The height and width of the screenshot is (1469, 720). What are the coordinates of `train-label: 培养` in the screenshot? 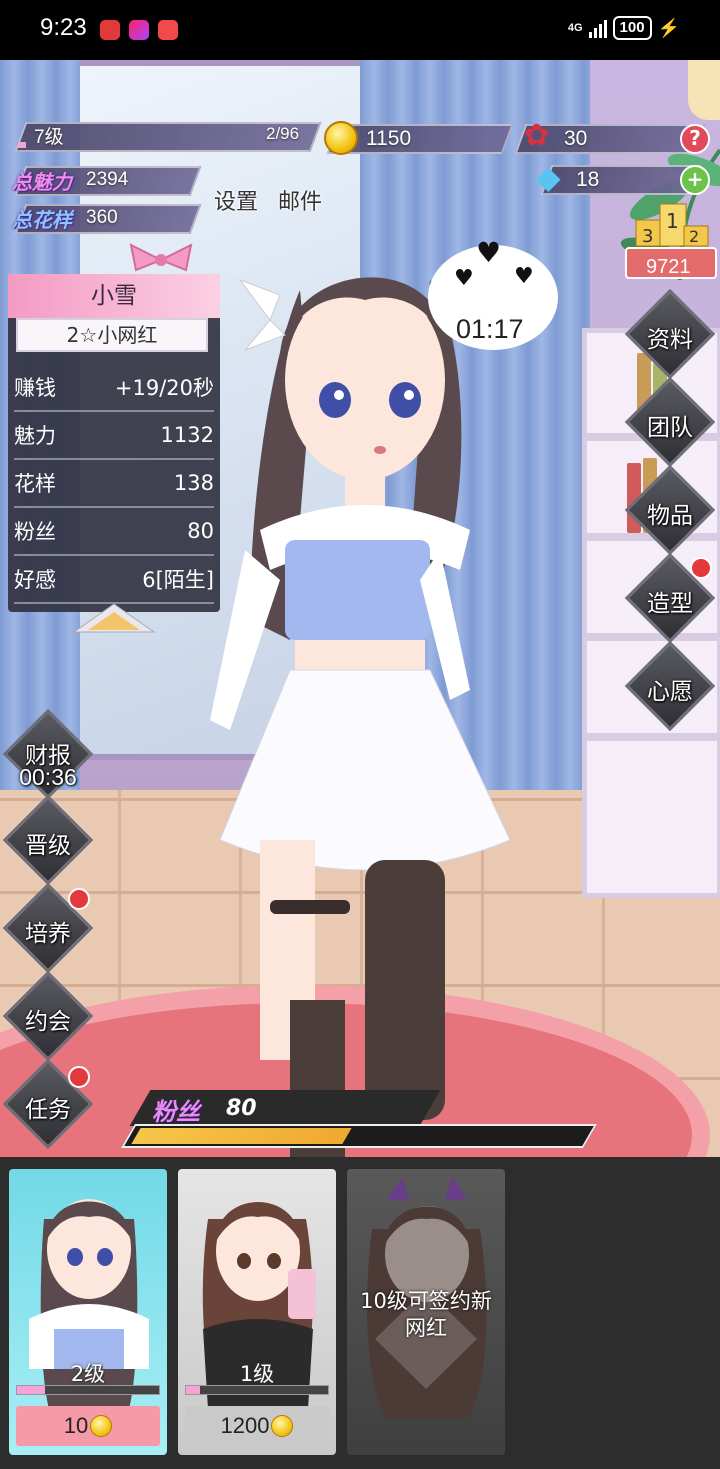 It's located at (48, 934).